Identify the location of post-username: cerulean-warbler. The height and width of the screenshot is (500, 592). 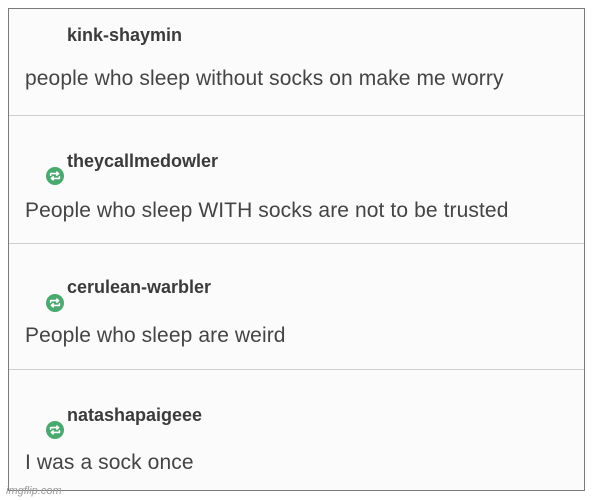
(139, 287).